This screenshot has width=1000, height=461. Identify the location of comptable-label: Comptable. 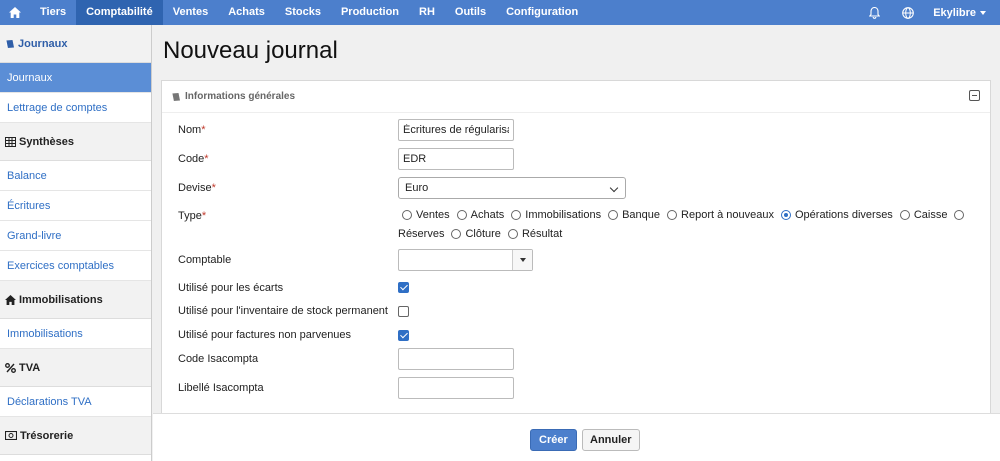
(205, 260).